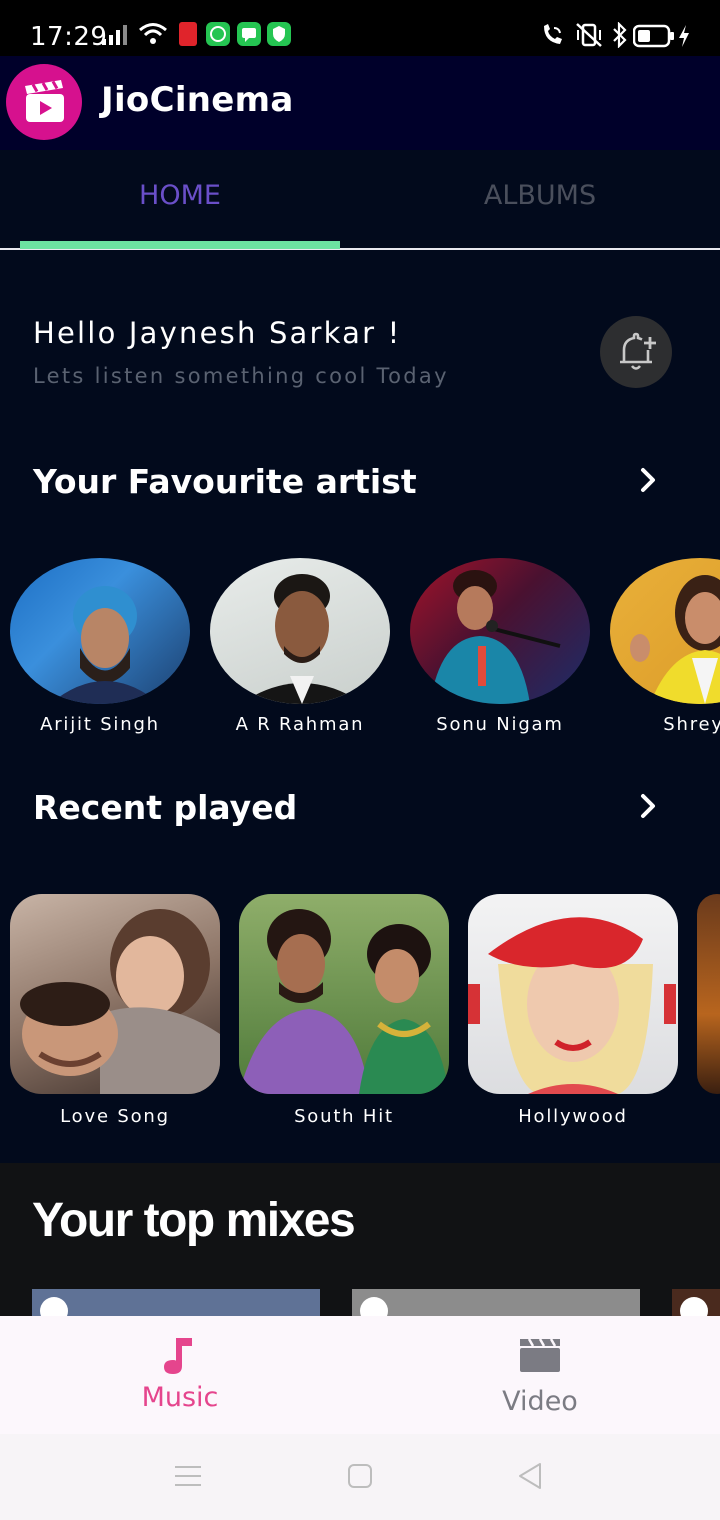 This screenshot has width=720, height=1520. Describe the element at coordinates (194, 1220) in the screenshot. I see `top-mixes-title: Your top mixes` at that location.